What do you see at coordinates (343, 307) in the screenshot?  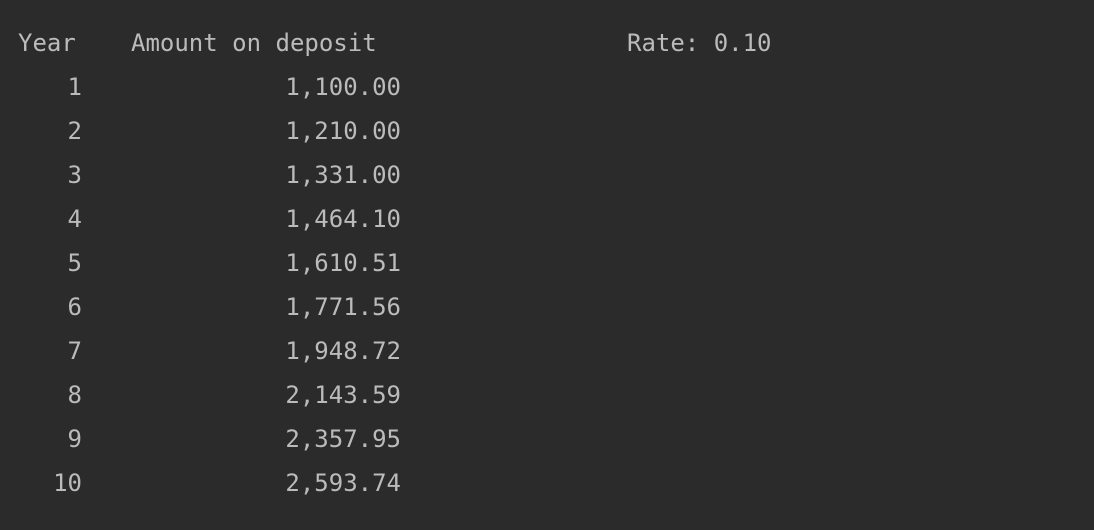 I see `amount-cell: 1,771.56` at bounding box center [343, 307].